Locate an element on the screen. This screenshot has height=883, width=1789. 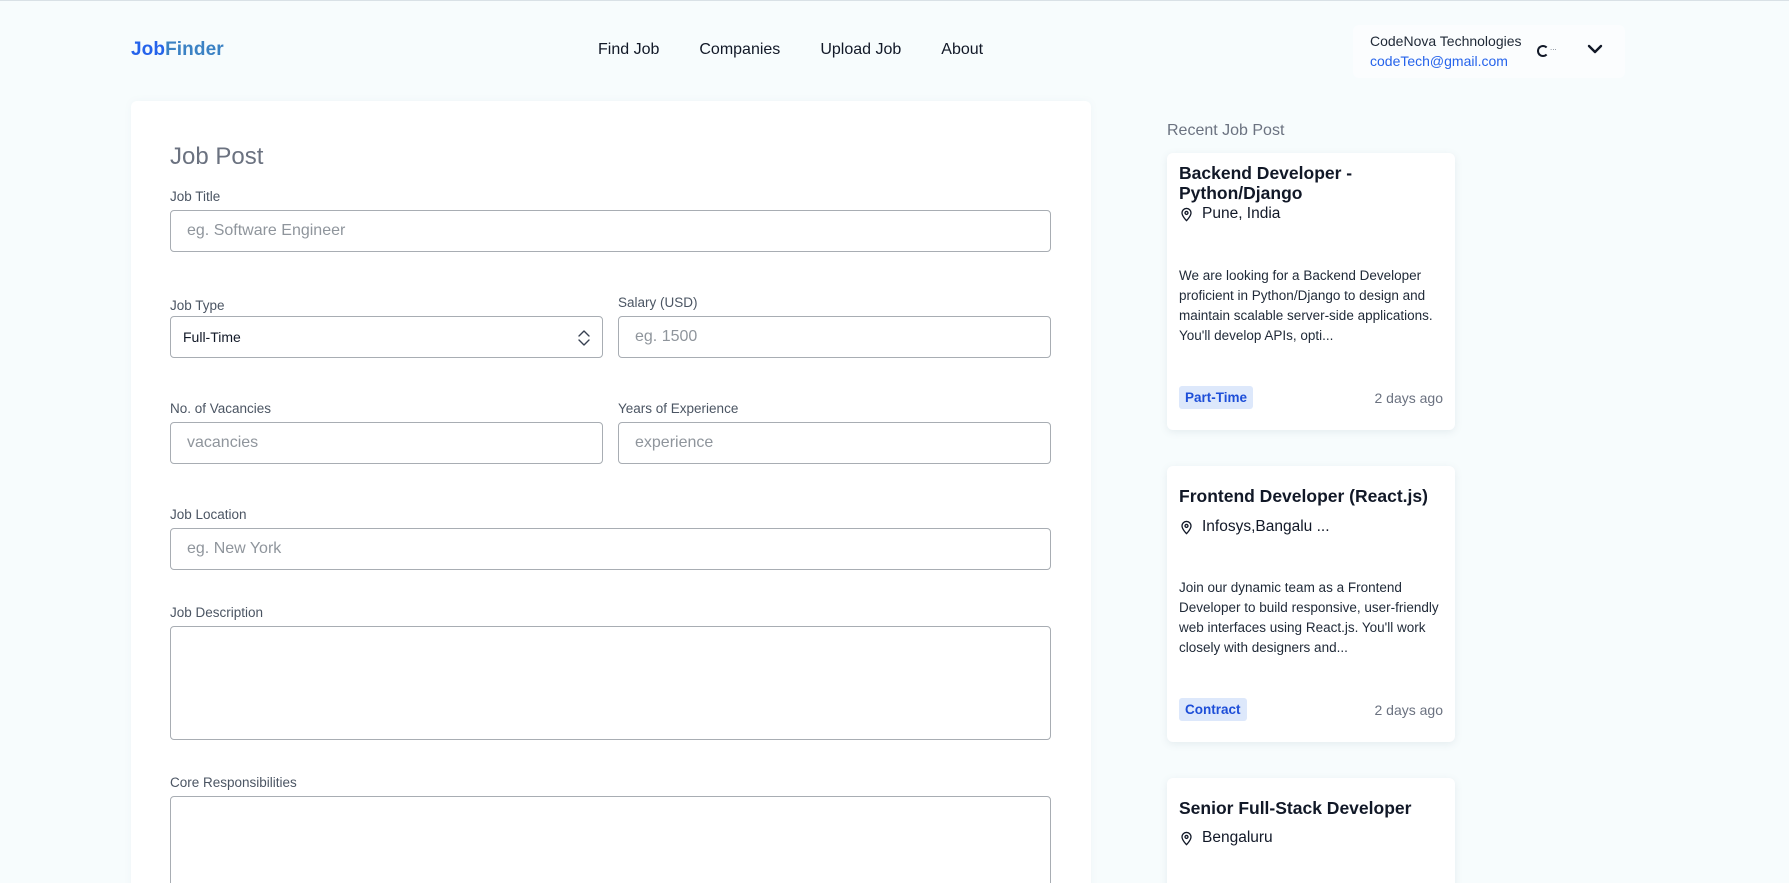
job-card-location-text: Pune, India is located at coordinates (1241, 213).